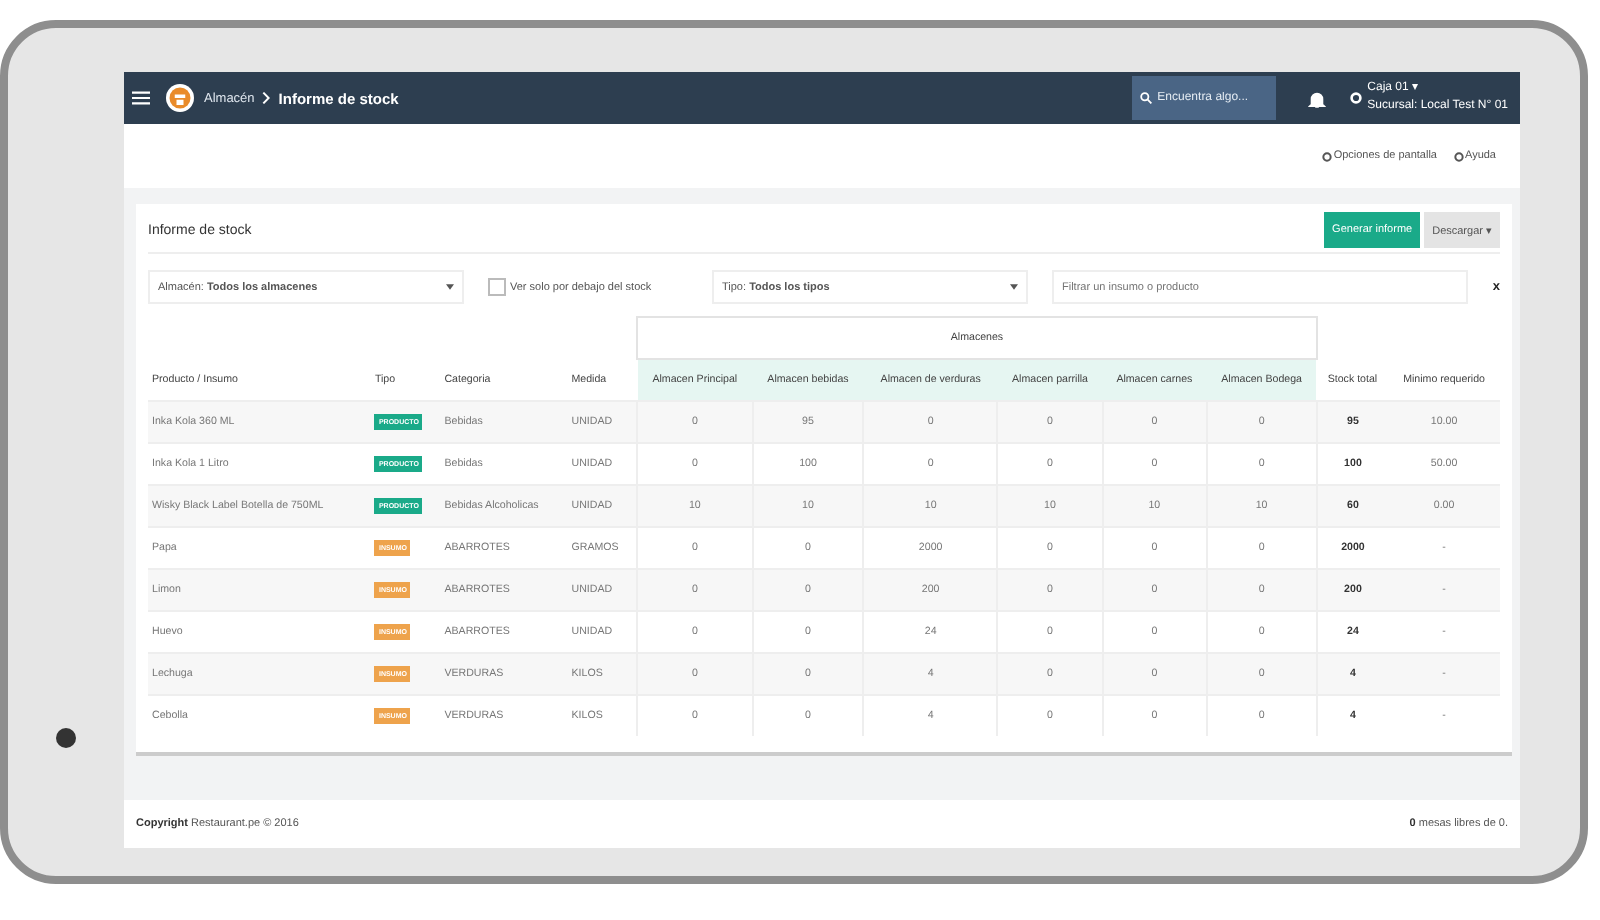 Image resolution: width=1600 pixels, height=920 pixels. What do you see at coordinates (180, 98) in the screenshot?
I see `logo-icon` at bounding box center [180, 98].